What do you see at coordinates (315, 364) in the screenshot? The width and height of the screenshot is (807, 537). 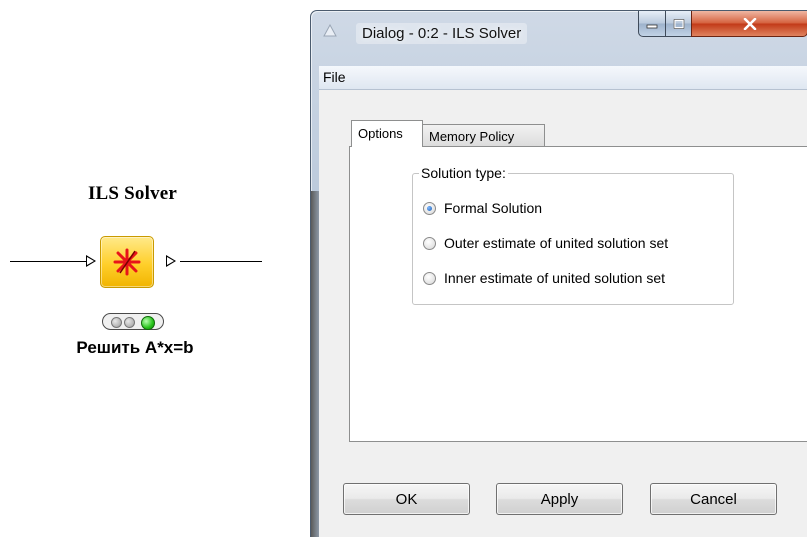 I see `window-frame-shadow` at bounding box center [315, 364].